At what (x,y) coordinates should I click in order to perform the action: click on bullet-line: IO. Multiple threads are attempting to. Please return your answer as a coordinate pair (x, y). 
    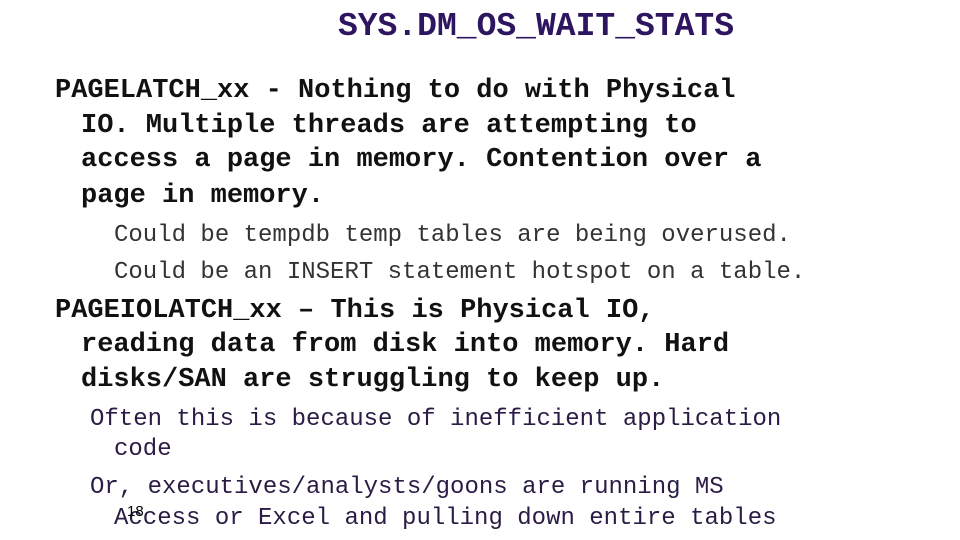
    Looking at the image, I should click on (389, 126).